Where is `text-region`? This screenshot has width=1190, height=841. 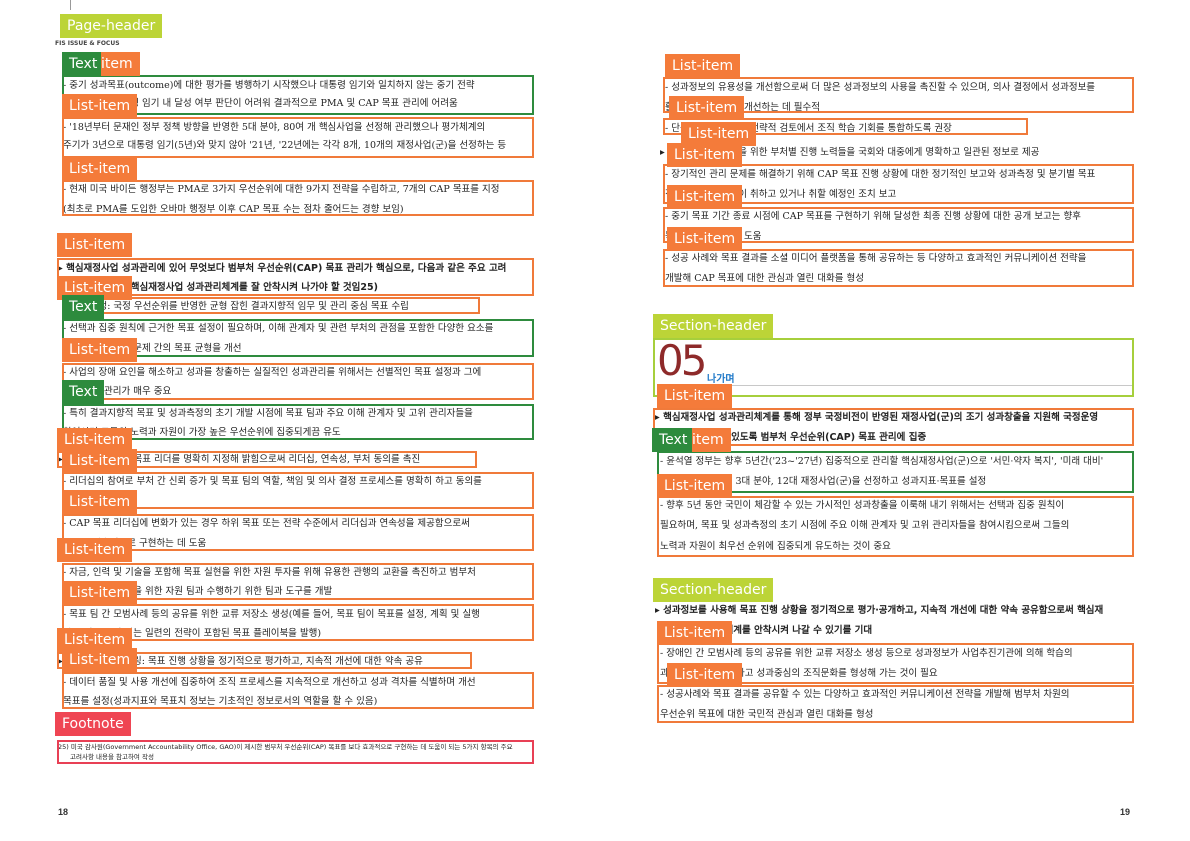 text-region is located at coordinates (298, 422).